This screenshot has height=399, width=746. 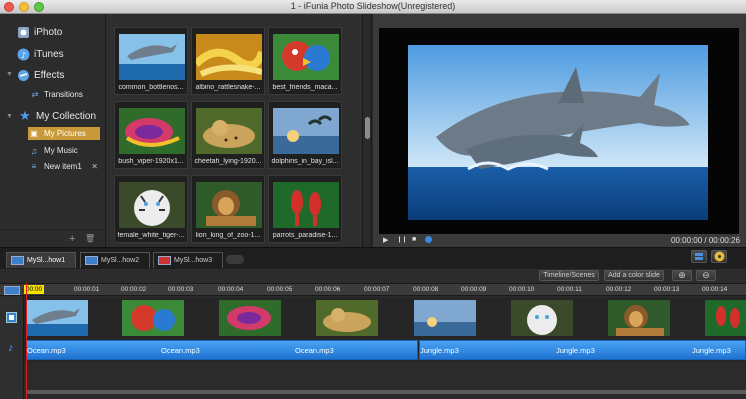 I want to click on splitter-bar, so click(x=367, y=130).